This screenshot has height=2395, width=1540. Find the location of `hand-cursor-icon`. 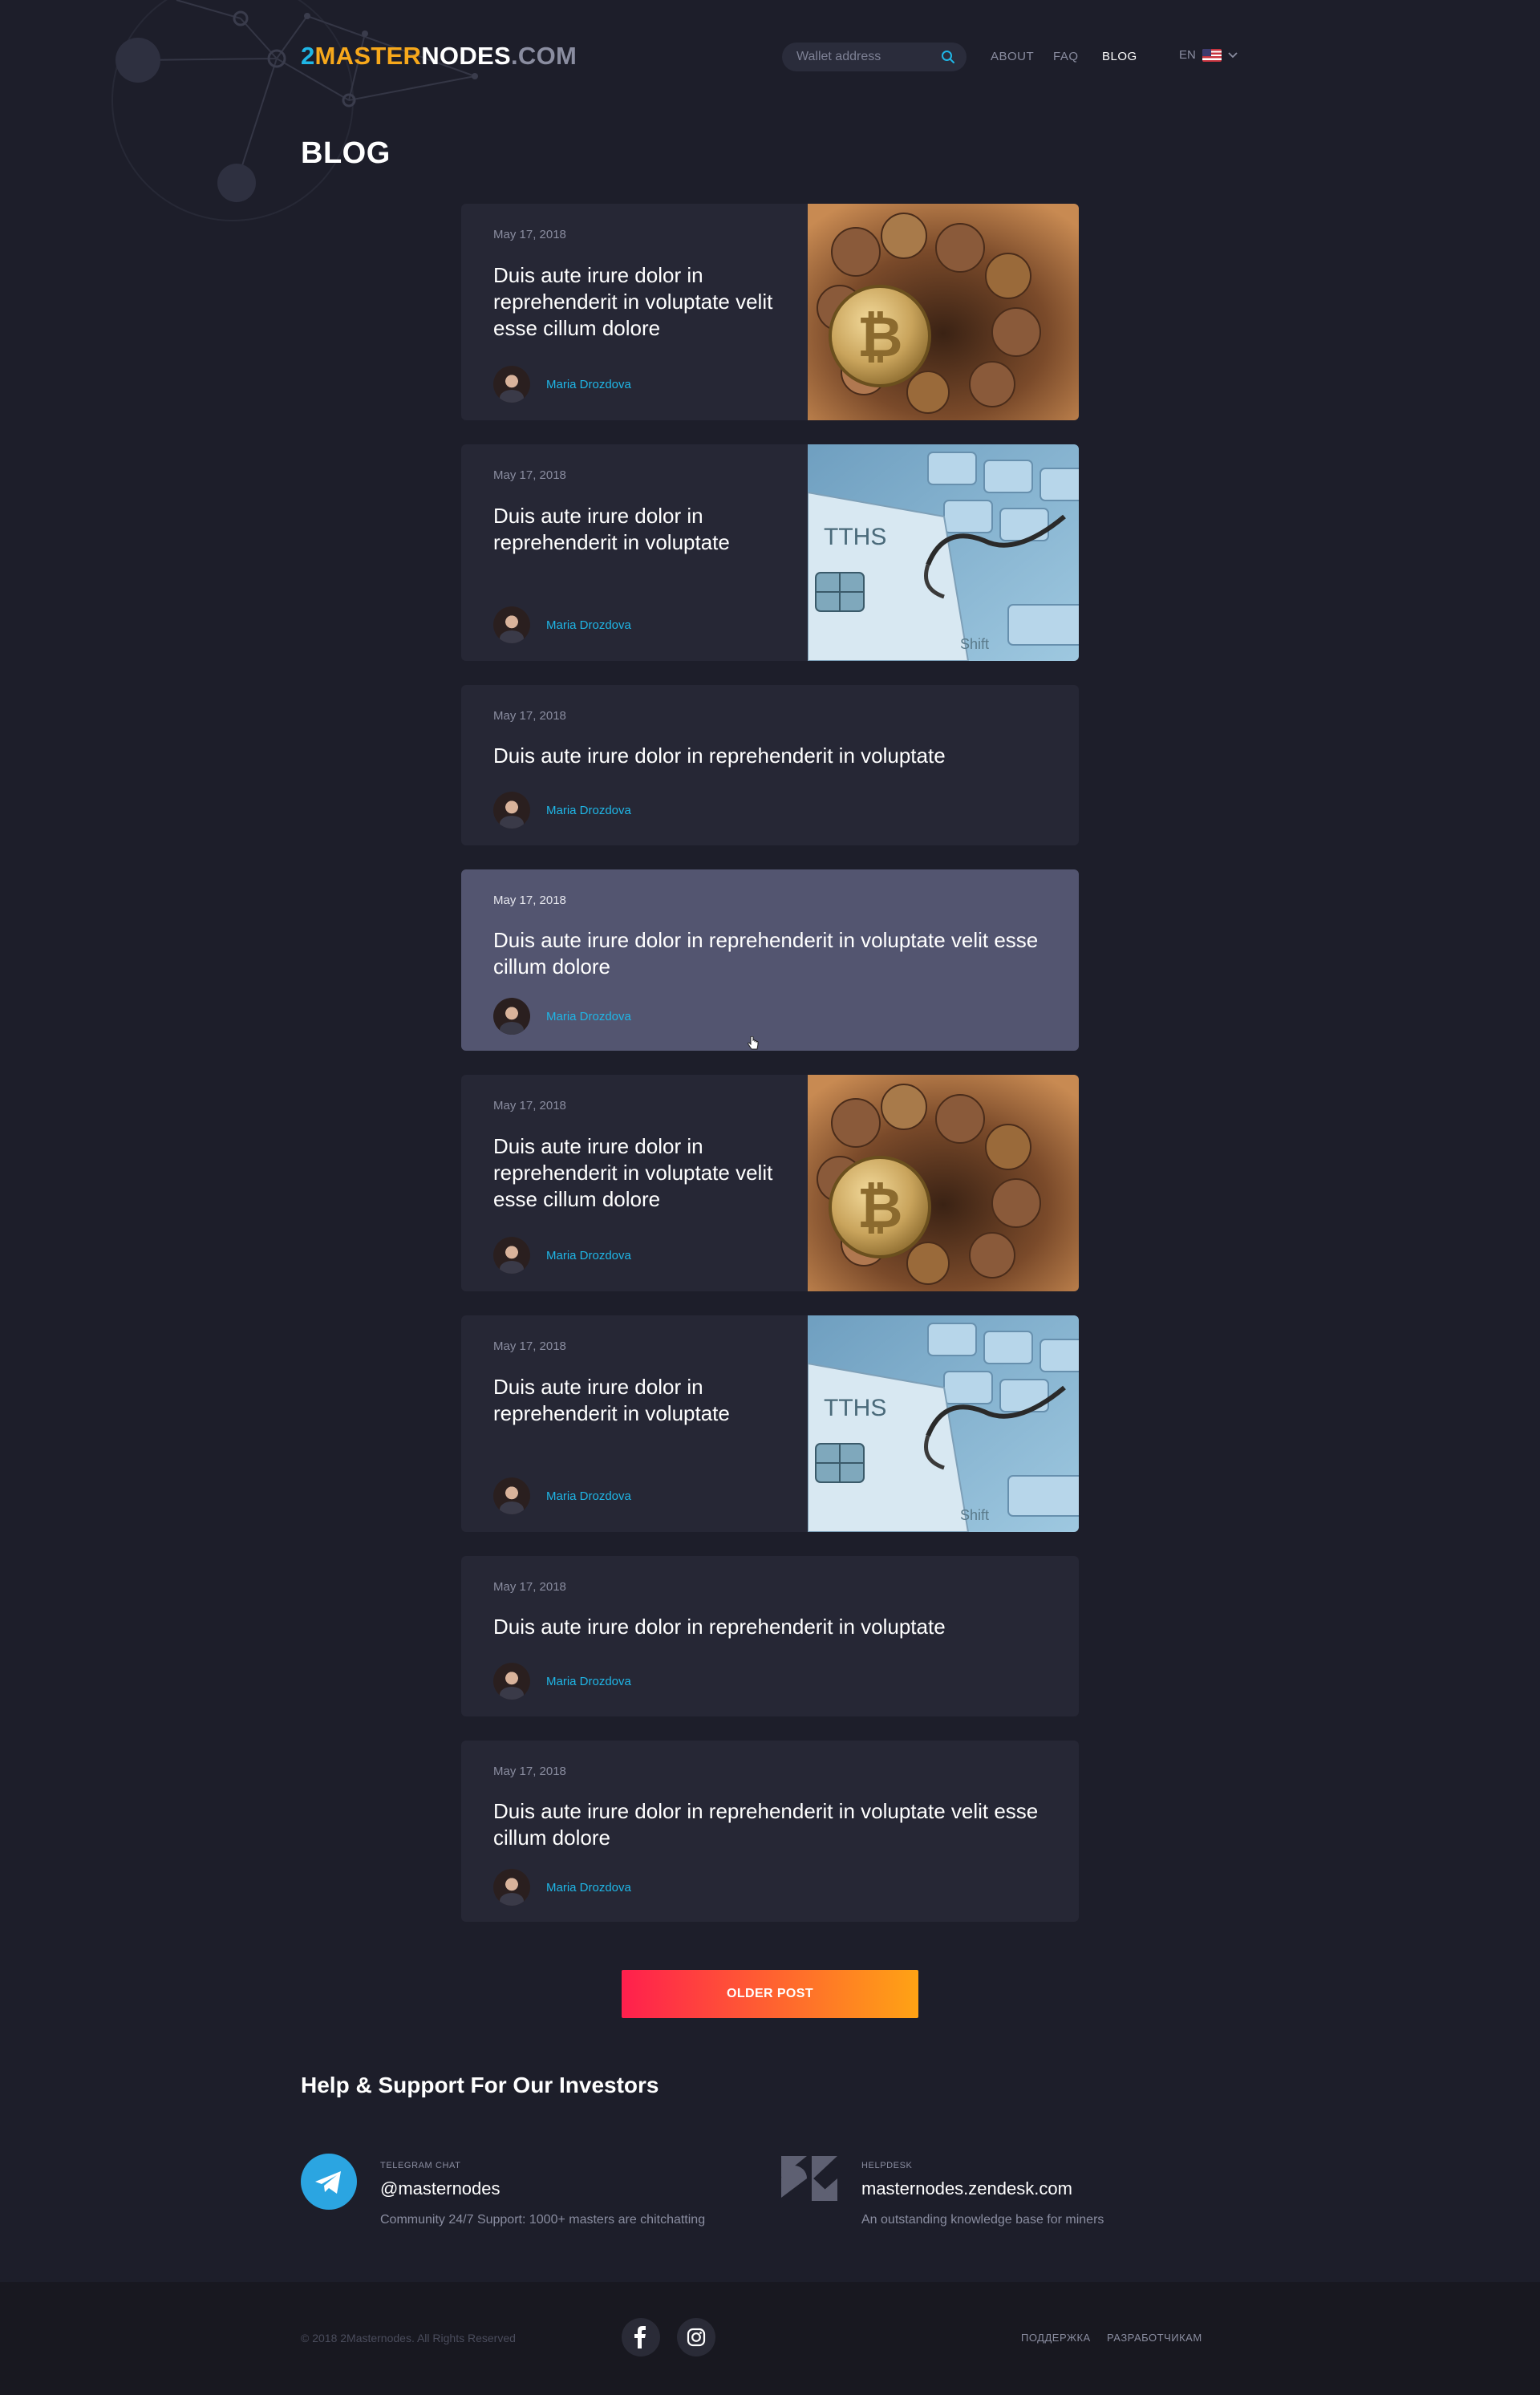

hand-cursor-icon is located at coordinates (753, 1043).